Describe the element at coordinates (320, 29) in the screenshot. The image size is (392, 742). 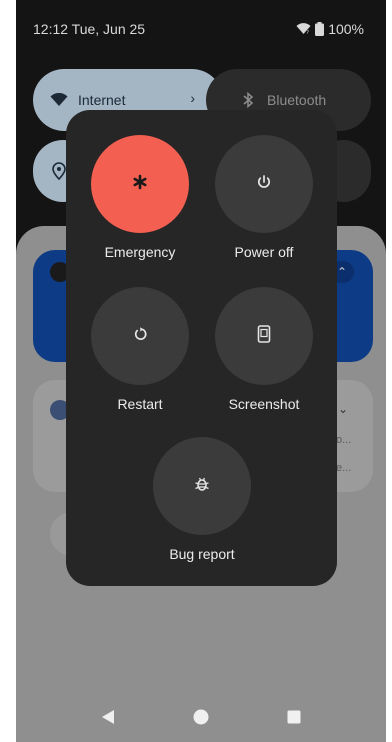
I see `battery-icon` at that location.